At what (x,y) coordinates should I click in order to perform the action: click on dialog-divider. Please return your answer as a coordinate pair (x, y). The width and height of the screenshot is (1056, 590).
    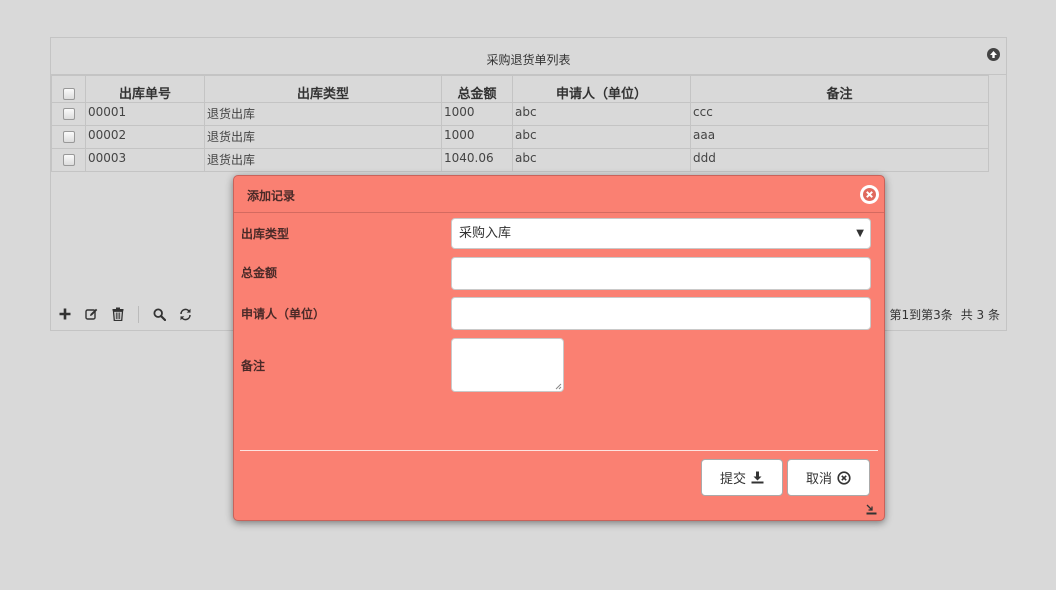
    Looking at the image, I should click on (559, 450).